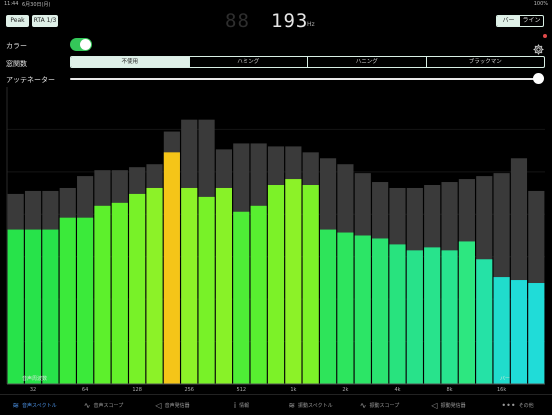 This screenshot has height=415, width=552. Describe the element at coordinates (16, 46) in the screenshot. I see `color-label: カラー` at that location.